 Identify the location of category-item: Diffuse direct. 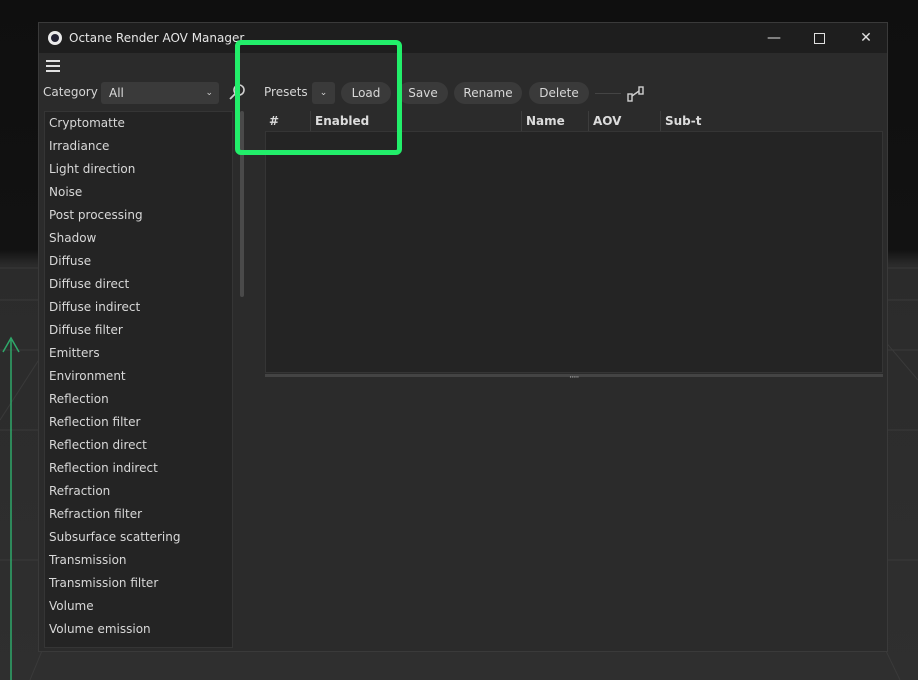
(138, 284).